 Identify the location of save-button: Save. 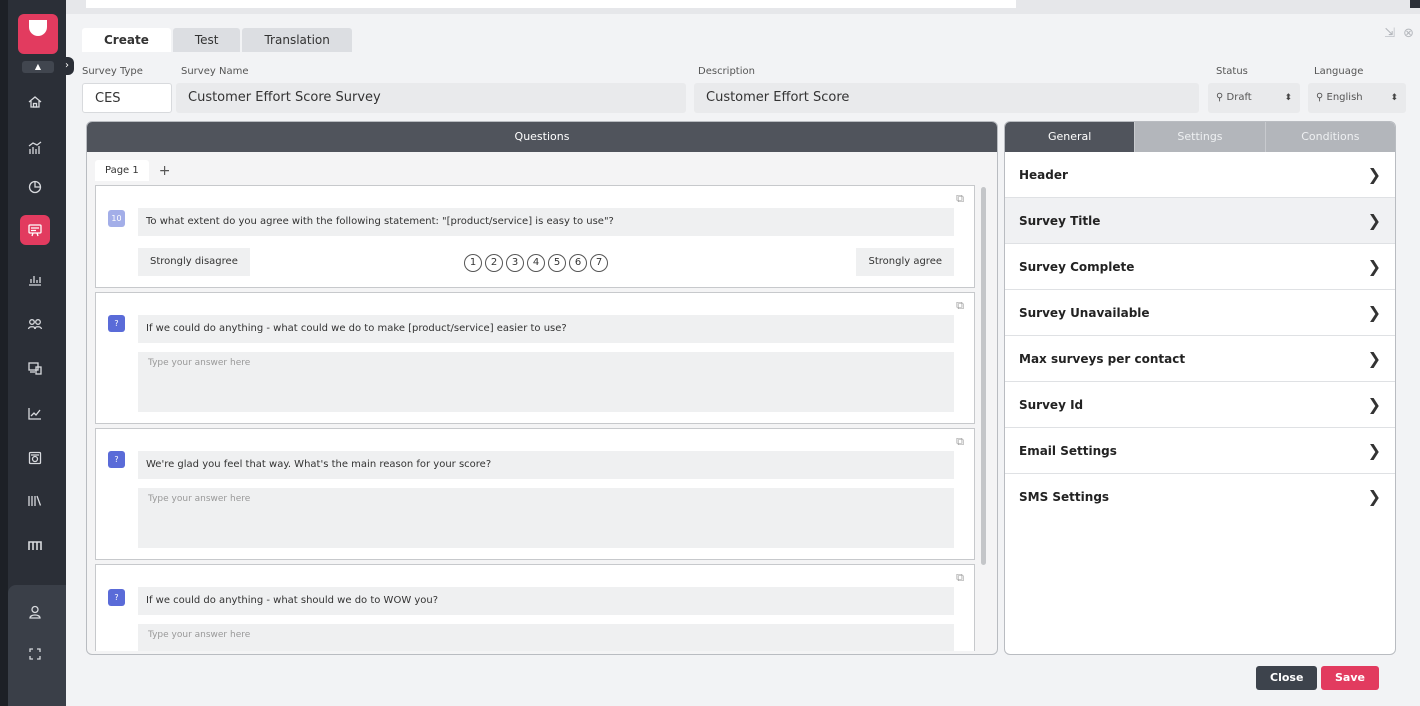
(1350, 678).